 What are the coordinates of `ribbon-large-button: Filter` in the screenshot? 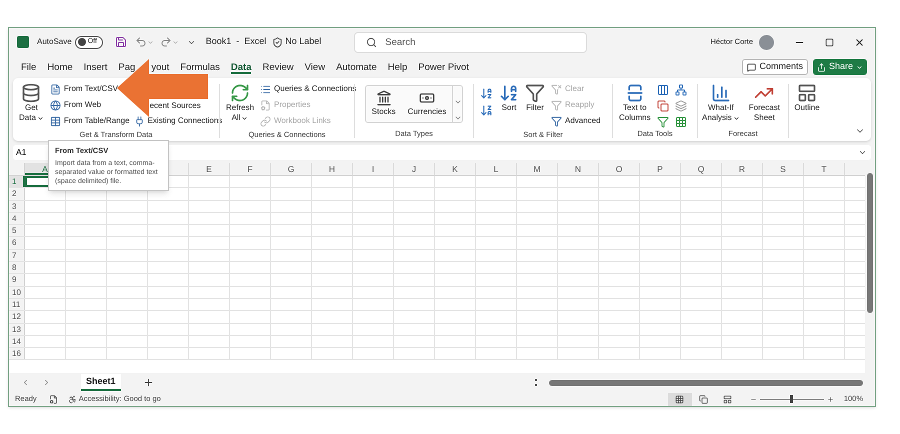 It's located at (535, 105).